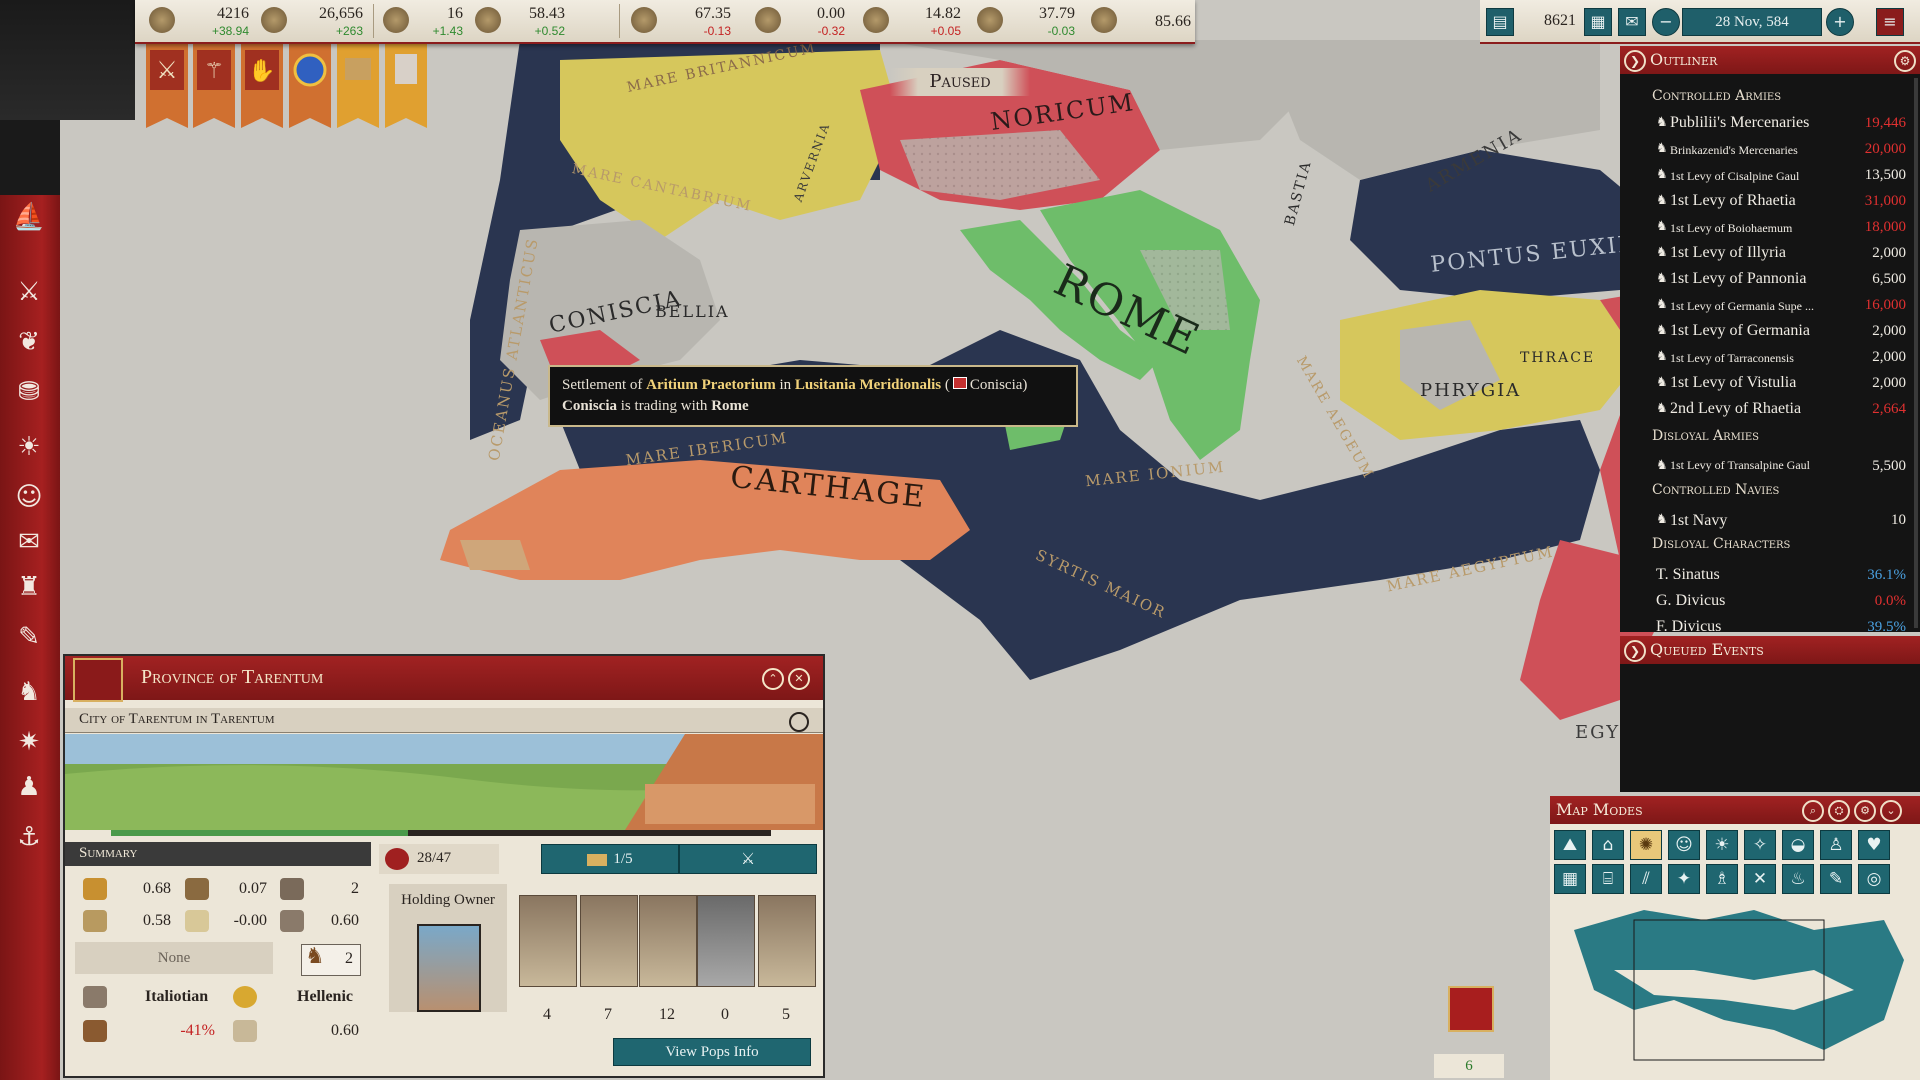  Describe the element at coordinates (748, 859) in the screenshot. I see `recruit-button: ⚔` at that location.